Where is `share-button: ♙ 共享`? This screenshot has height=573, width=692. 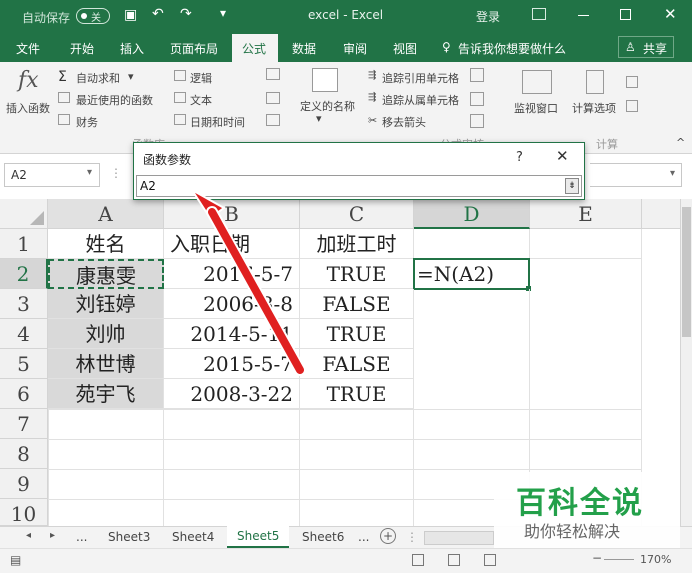
share-button: ♙ 共享 is located at coordinates (646, 47).